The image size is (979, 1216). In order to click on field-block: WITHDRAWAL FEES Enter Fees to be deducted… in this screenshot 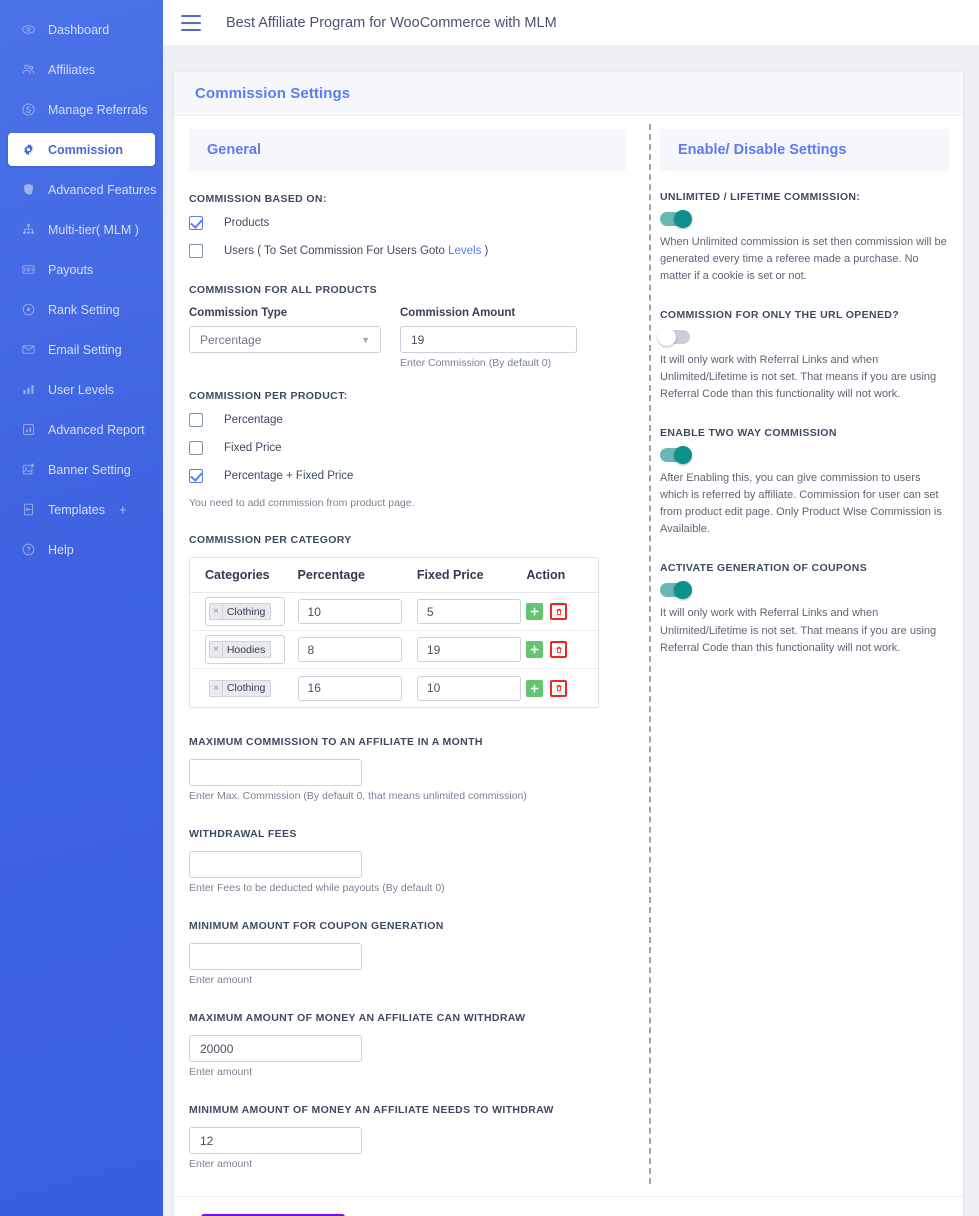, I will do `click(407, 861)`.